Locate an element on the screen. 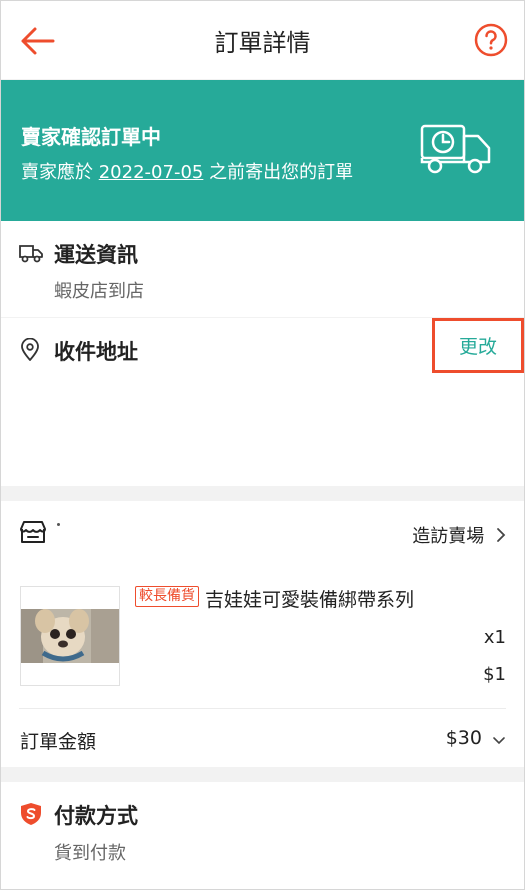  product-name: 吉娃娃可愛裝備綁帶系列 is located at coordinates (309, 598).